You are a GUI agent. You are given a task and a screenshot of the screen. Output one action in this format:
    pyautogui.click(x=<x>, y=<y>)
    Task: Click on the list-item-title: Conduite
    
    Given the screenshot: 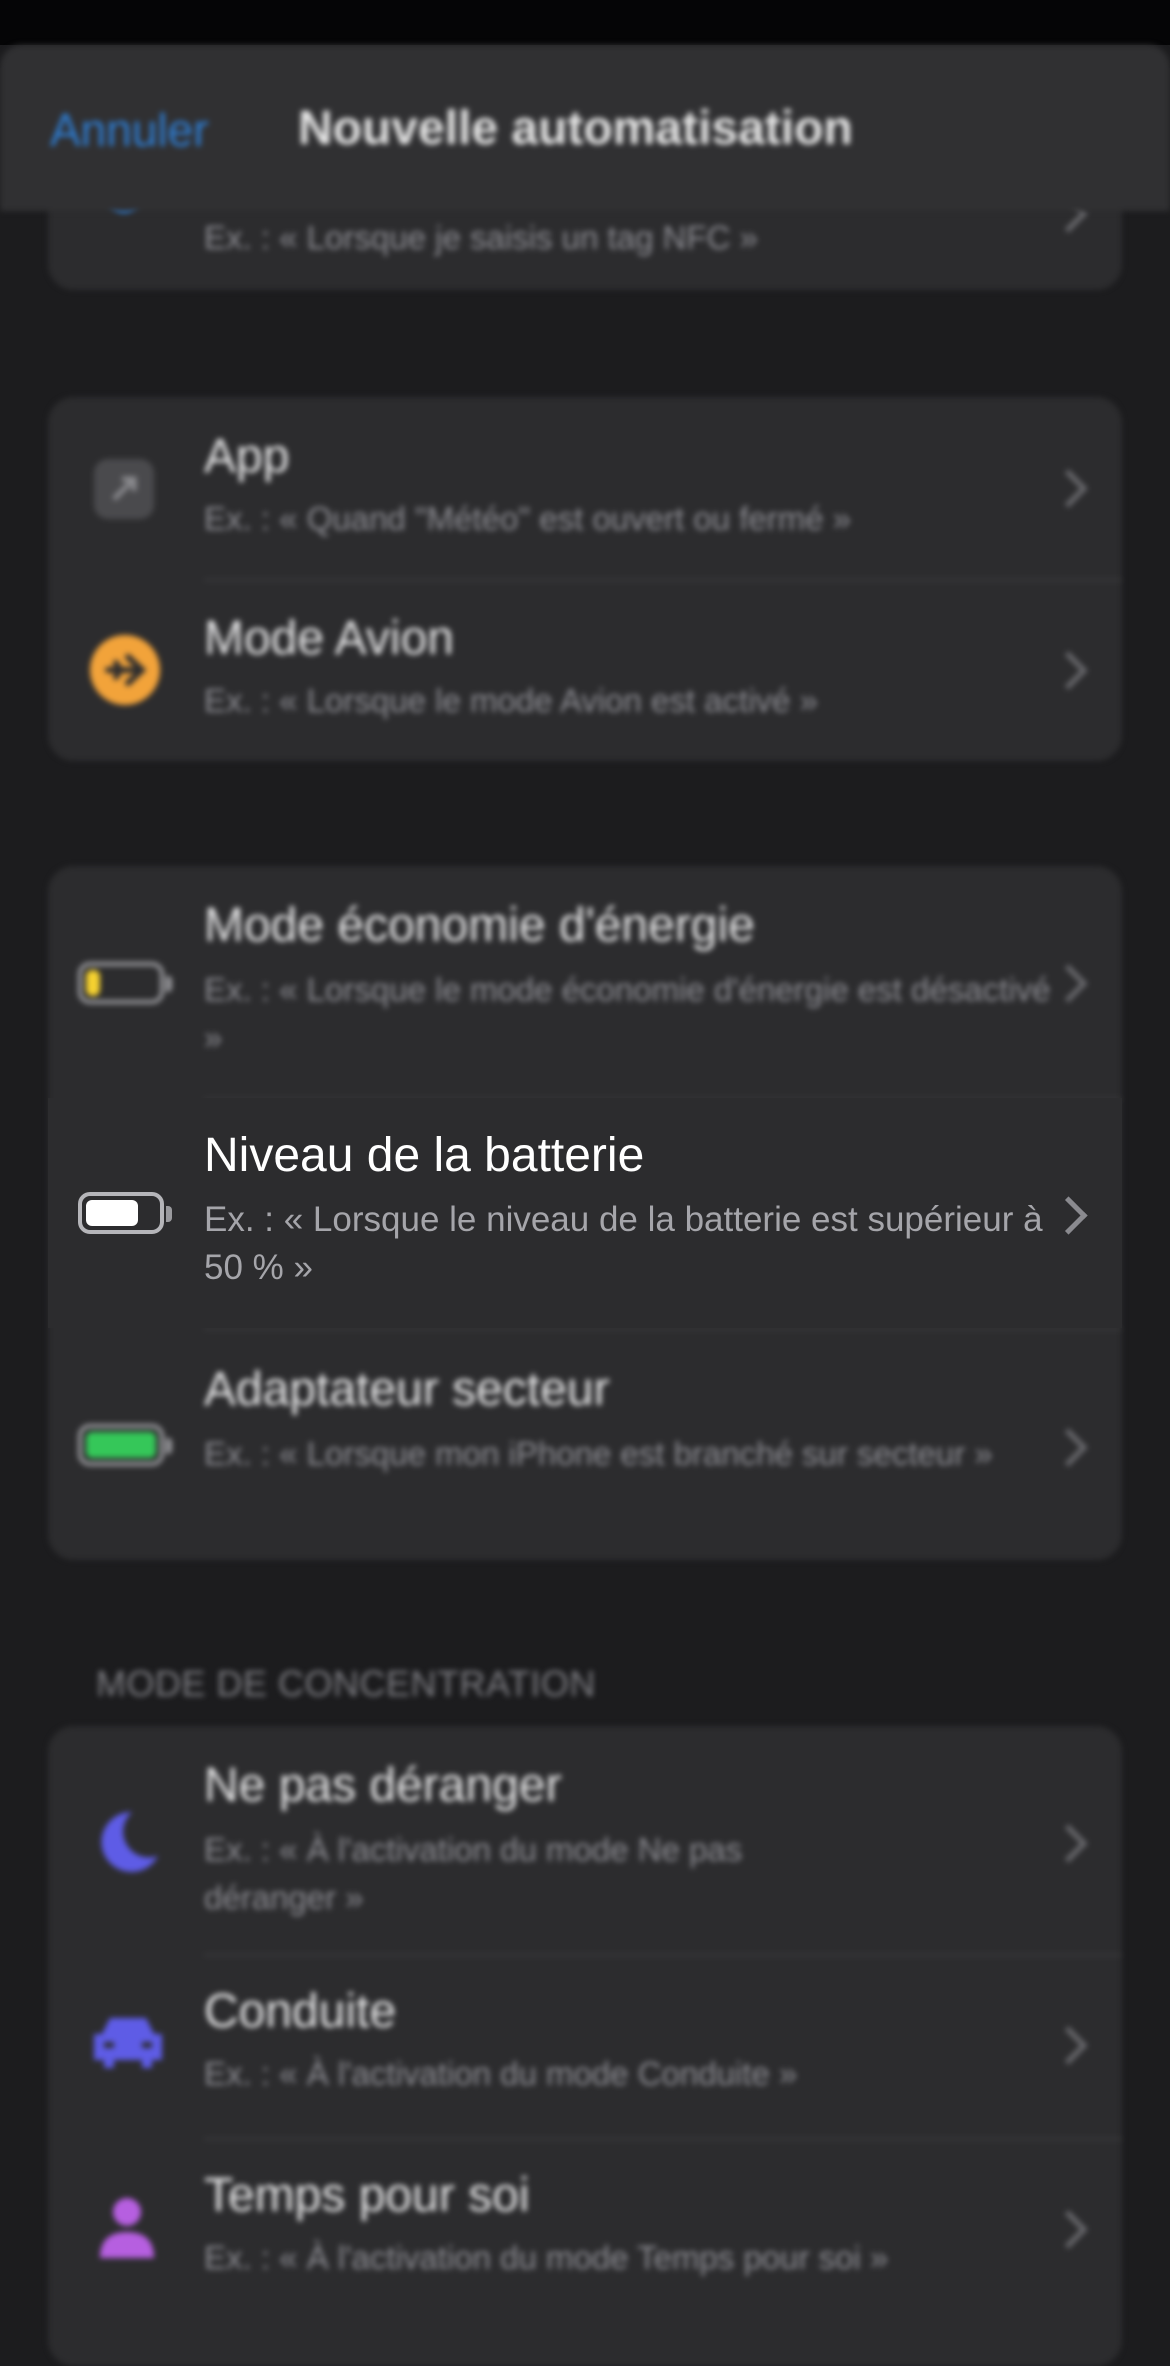 What is the action you would take?
    pyautogui.click(x=300, y=2011)
    